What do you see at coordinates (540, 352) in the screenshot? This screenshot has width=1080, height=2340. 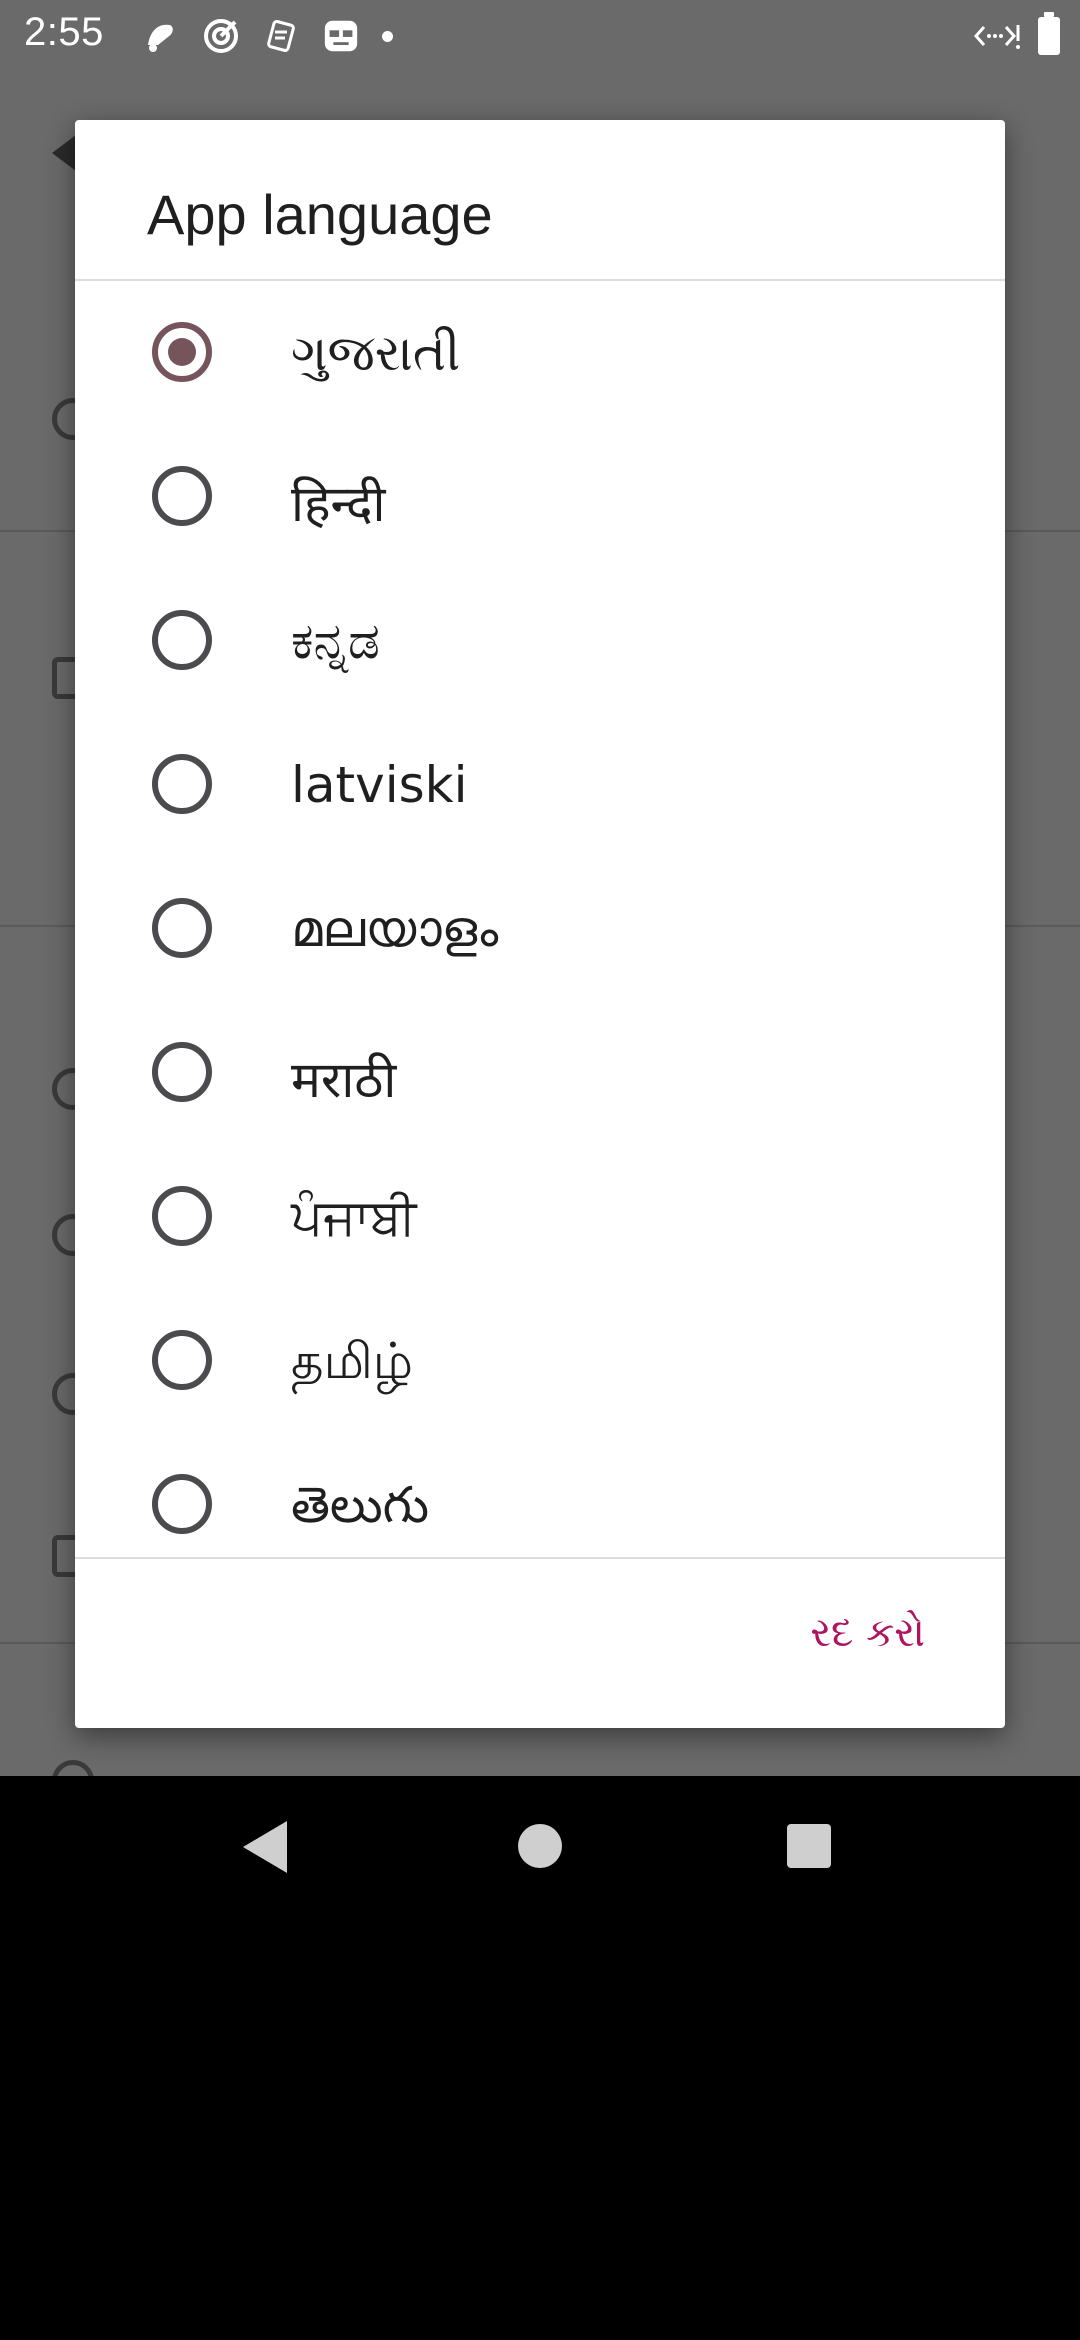 I see `language-option-gujarati: ગુજરાતી` at bounding box center [540, 352].